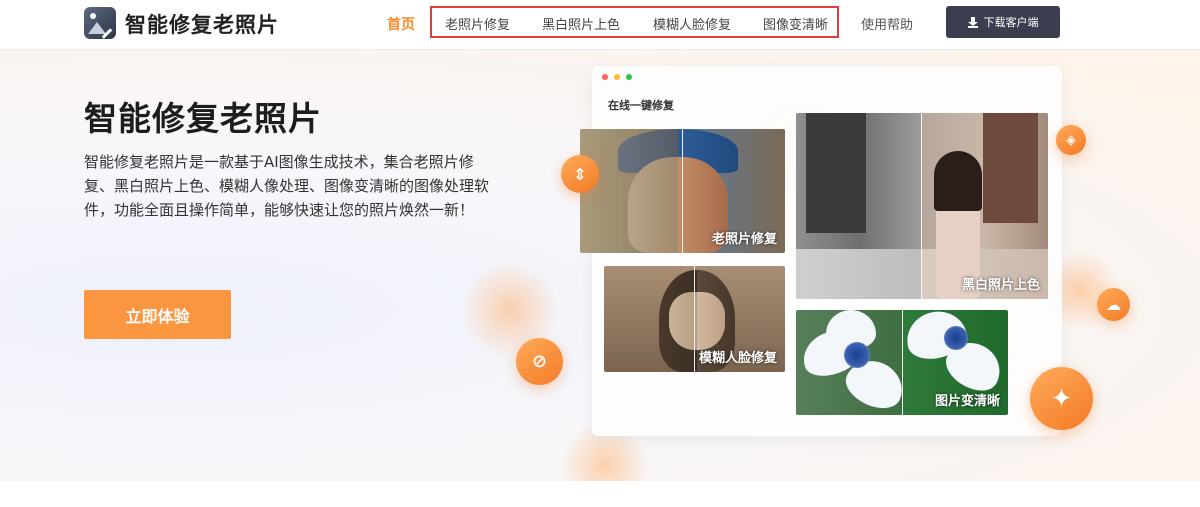 The height and width of the screenshot is (507, 1200). I want to click on nav-item-face-repair: 模糊人脸修复, so click(692, 23).